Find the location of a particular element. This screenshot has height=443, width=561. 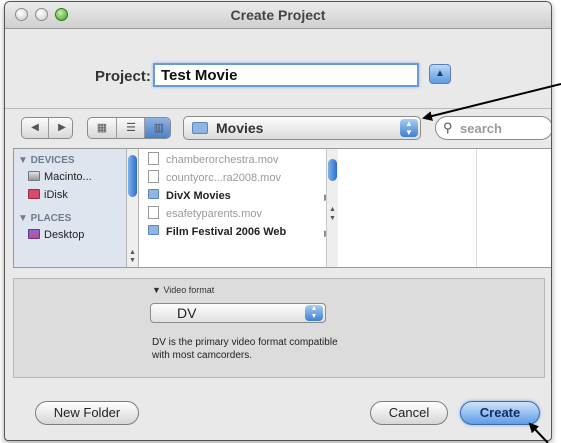

sidebar-item-idisk: iDisk is located at coordinates (48, 195).